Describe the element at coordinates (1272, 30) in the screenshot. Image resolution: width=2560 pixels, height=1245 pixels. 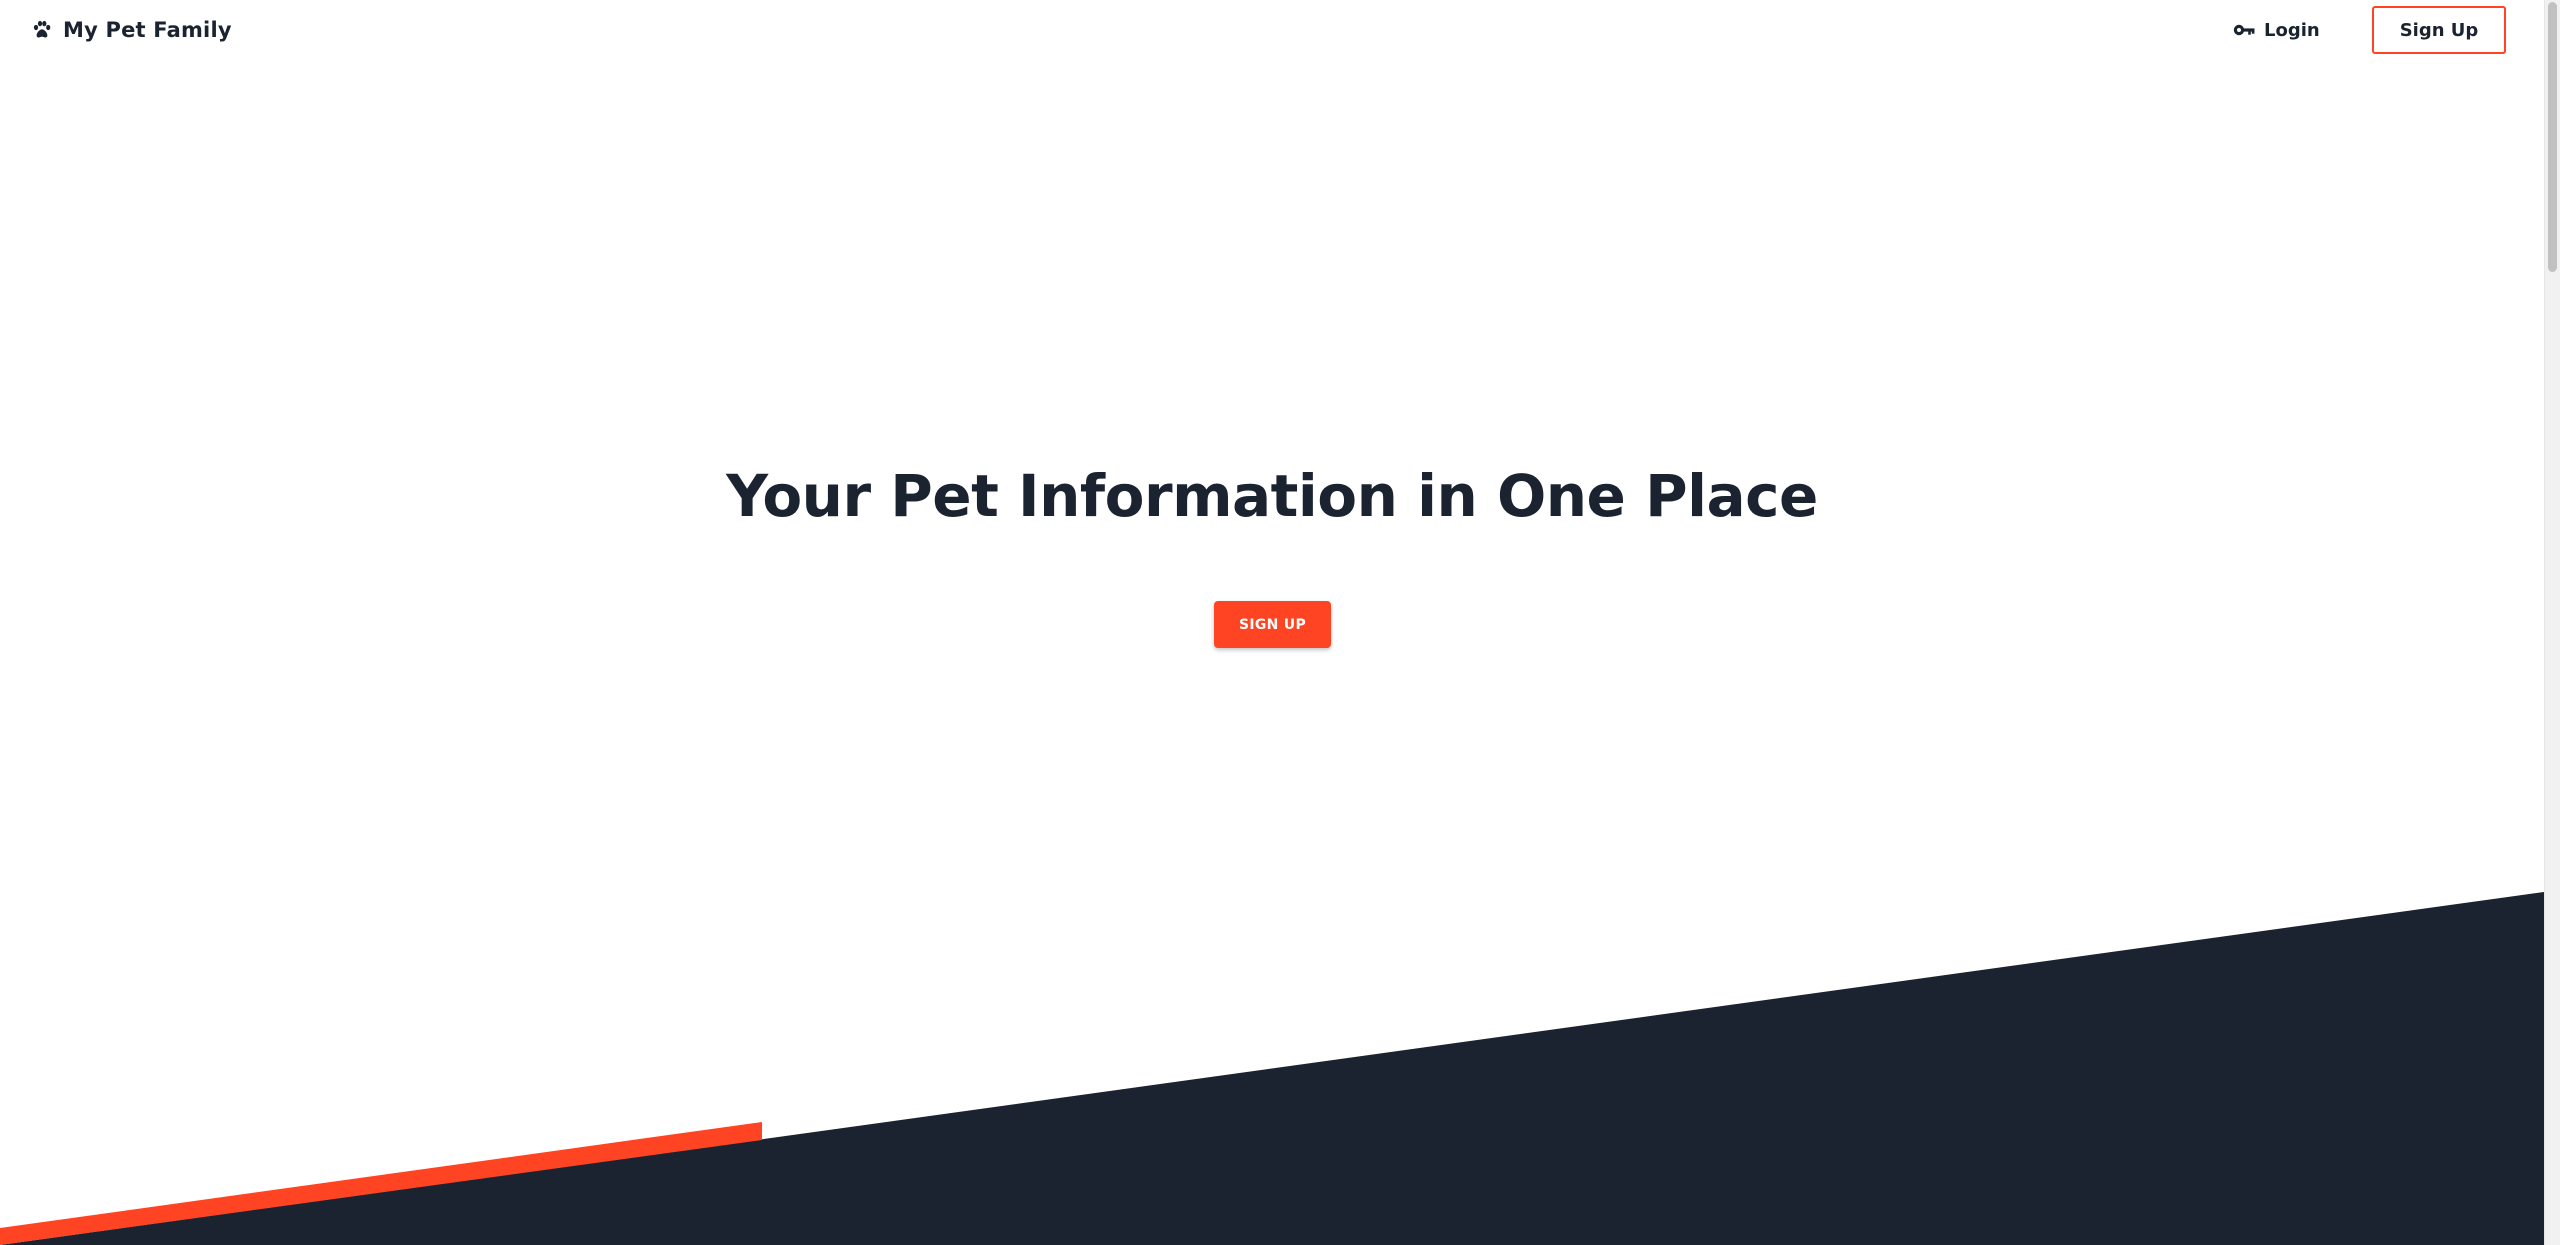
I see `top-navbar: My Pet Family Login Sign Up` at that location.